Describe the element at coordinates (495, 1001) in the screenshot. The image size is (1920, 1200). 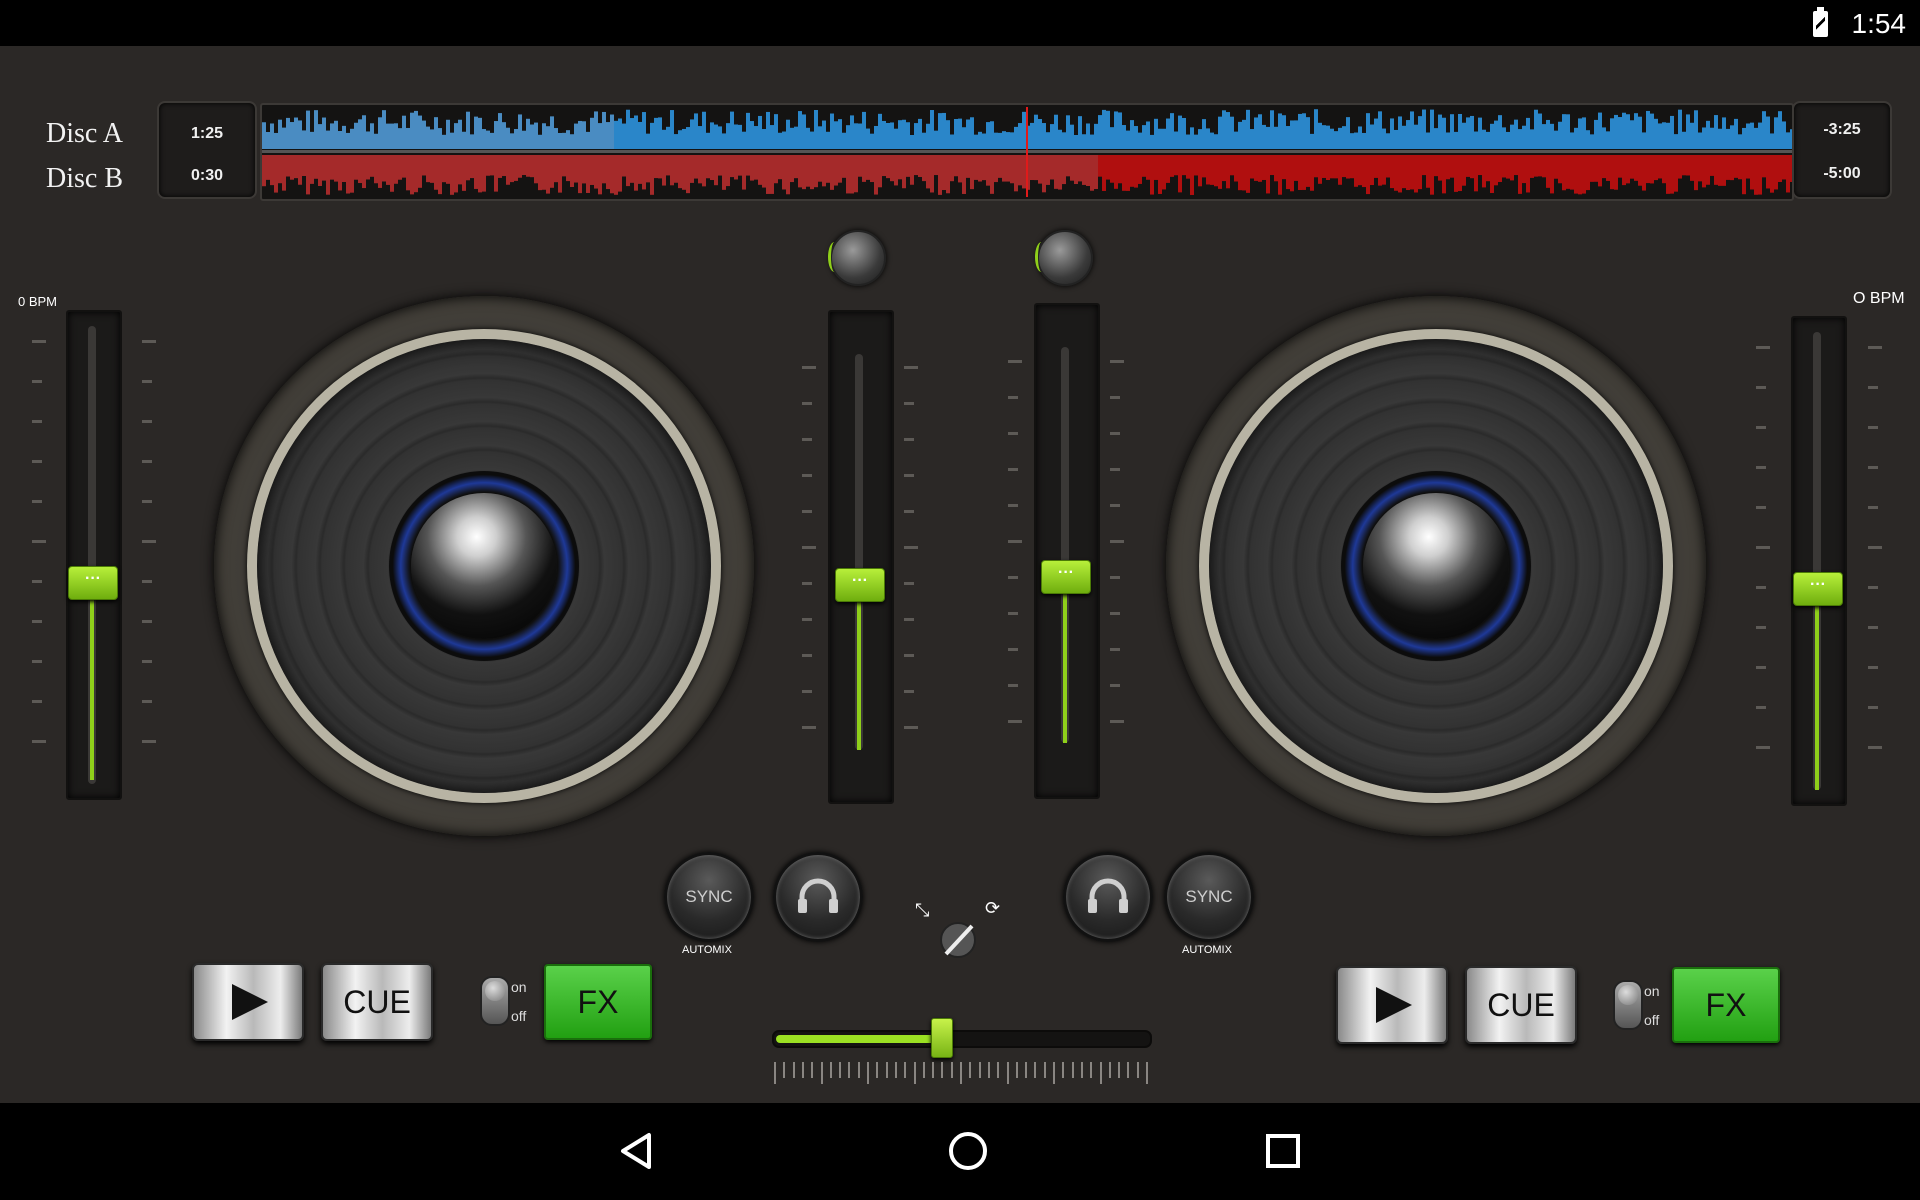
I see `left-fx-toggle` at that location.